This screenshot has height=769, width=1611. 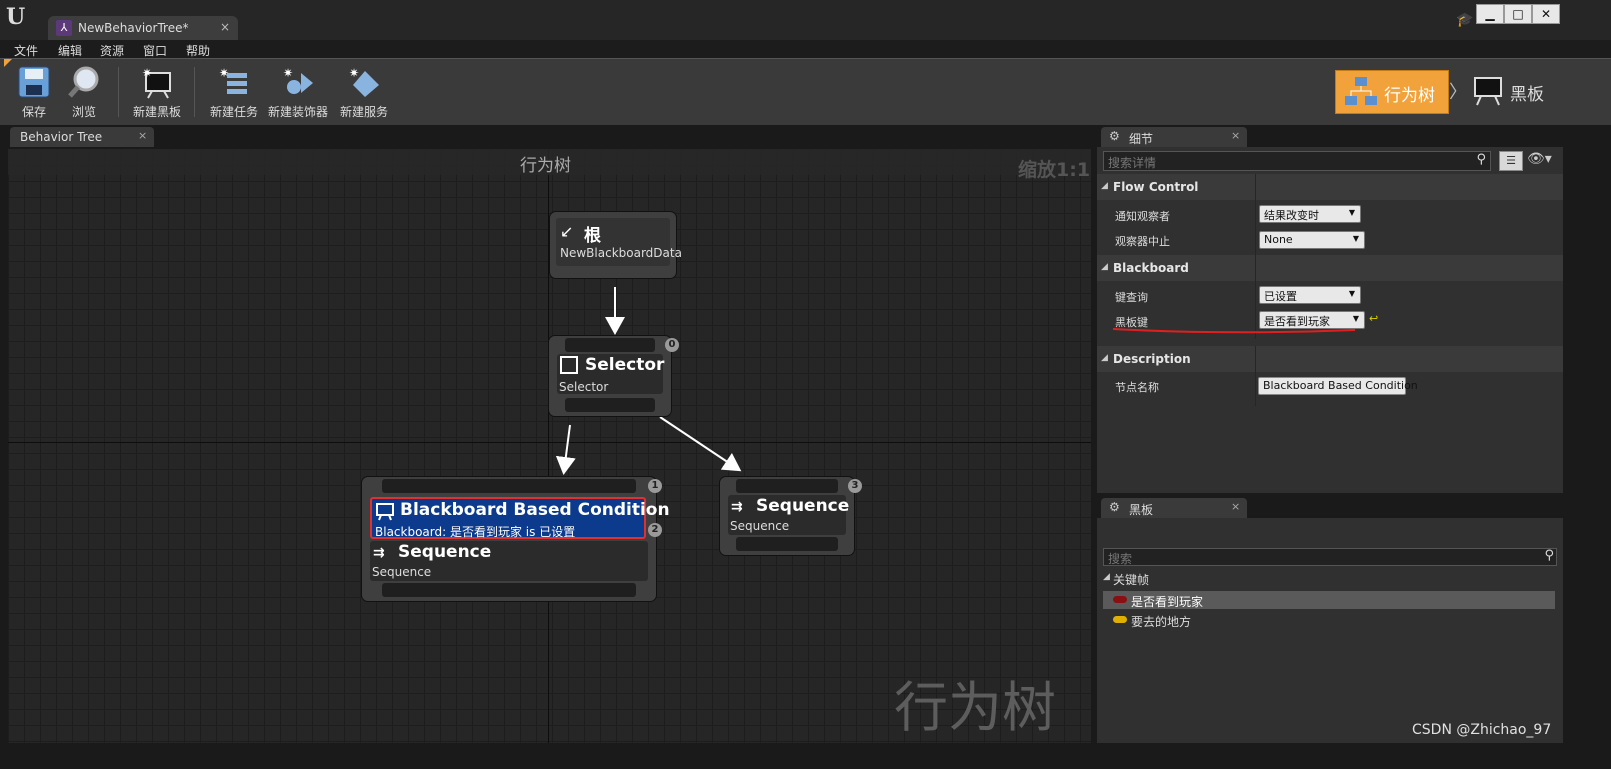 What do you see at coordinates (1546, 14) in the screenshot?
I see `close-window-button: ✕` at bounding box center [1546, 14].